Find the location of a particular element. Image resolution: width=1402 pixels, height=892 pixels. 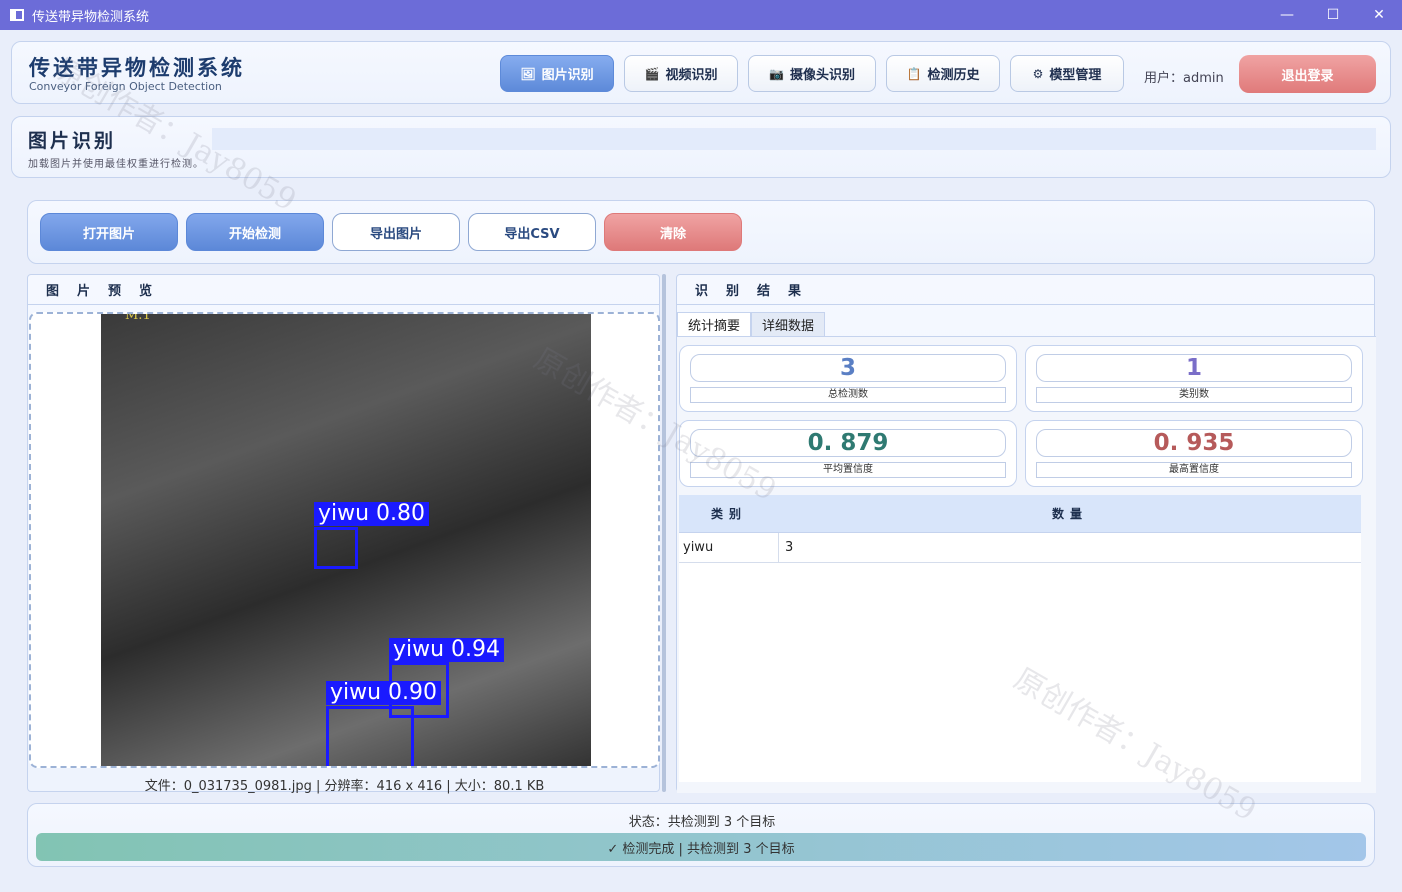

nav-camera-recognition: 📷 摄像头识别 is located at coordinates (812, 73).